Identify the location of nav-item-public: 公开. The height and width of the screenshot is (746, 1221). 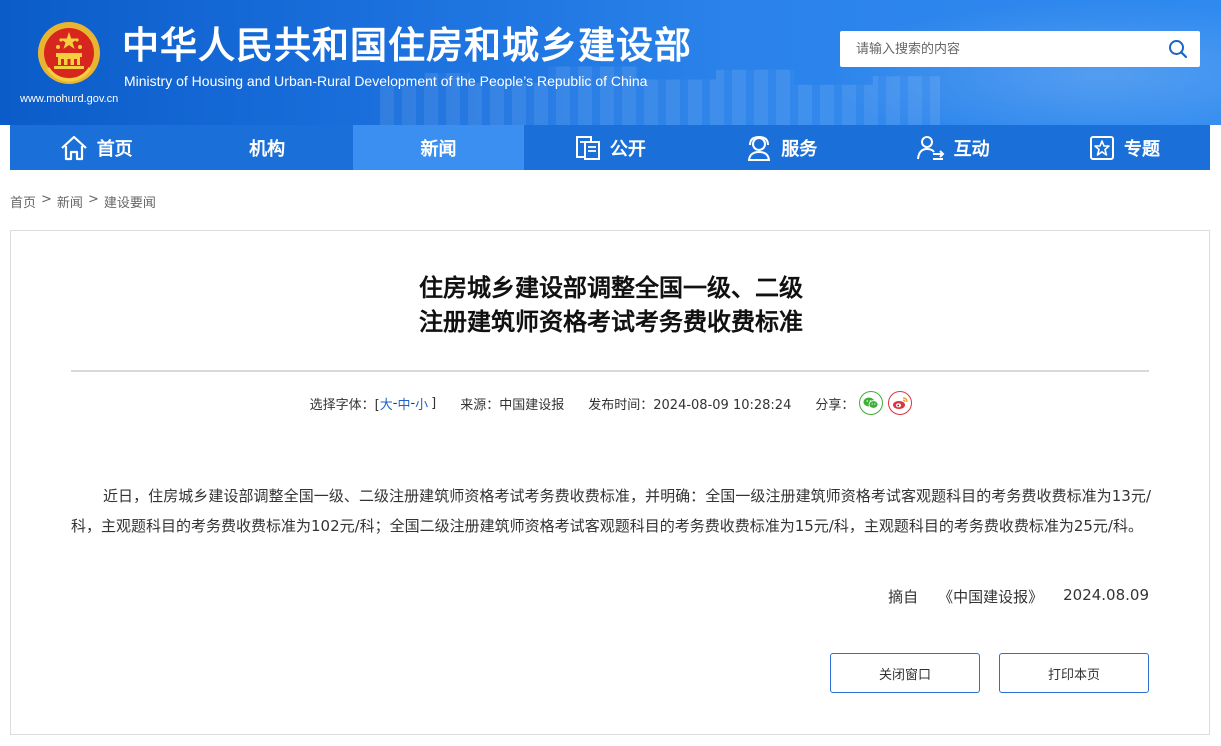
(609, 147).